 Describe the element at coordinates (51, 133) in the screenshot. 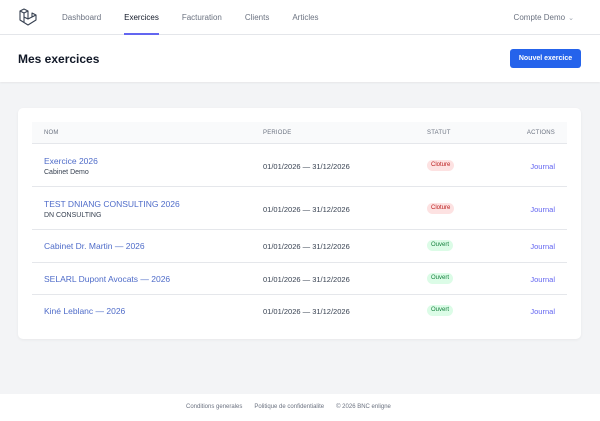

I see `column-header-name: NOM` at that location.